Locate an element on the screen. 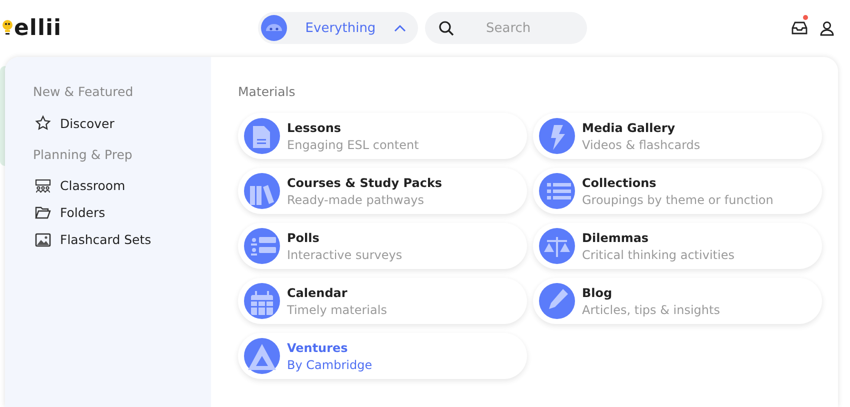 This screenshot has width=850, height=407. card-title: Lessons is located at coordinates (314, 127).